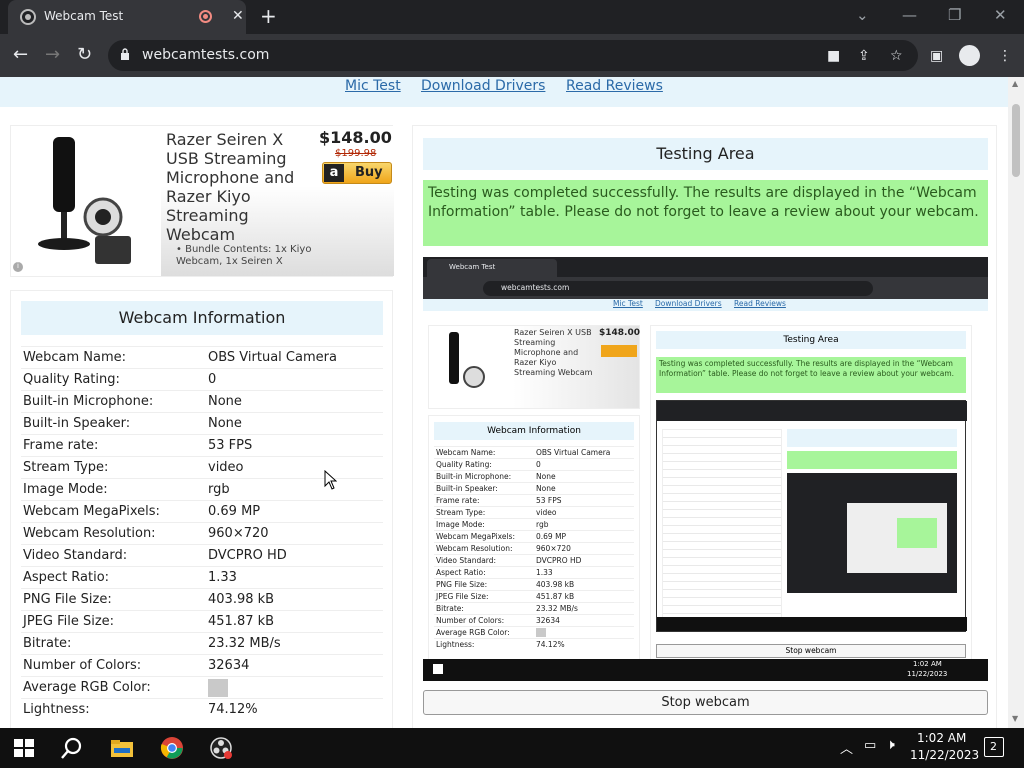  I want to click on preview2-message, so click(872, 460).